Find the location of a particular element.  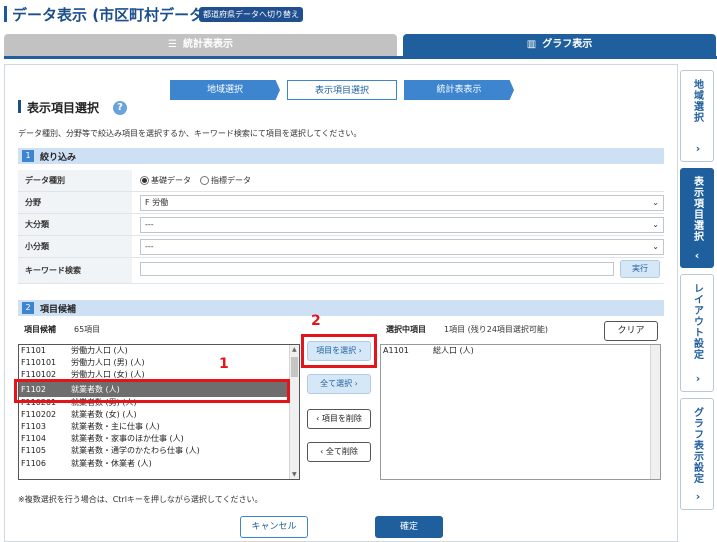

major-label: 大分類 is located at coordinates (75, 224).